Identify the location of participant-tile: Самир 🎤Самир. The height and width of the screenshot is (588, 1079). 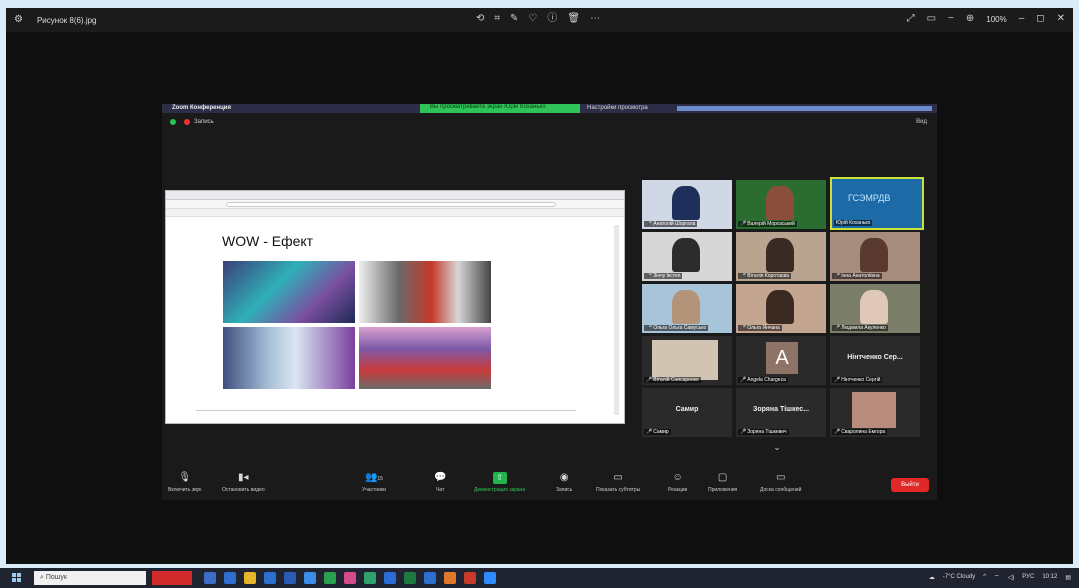
(687, 412).